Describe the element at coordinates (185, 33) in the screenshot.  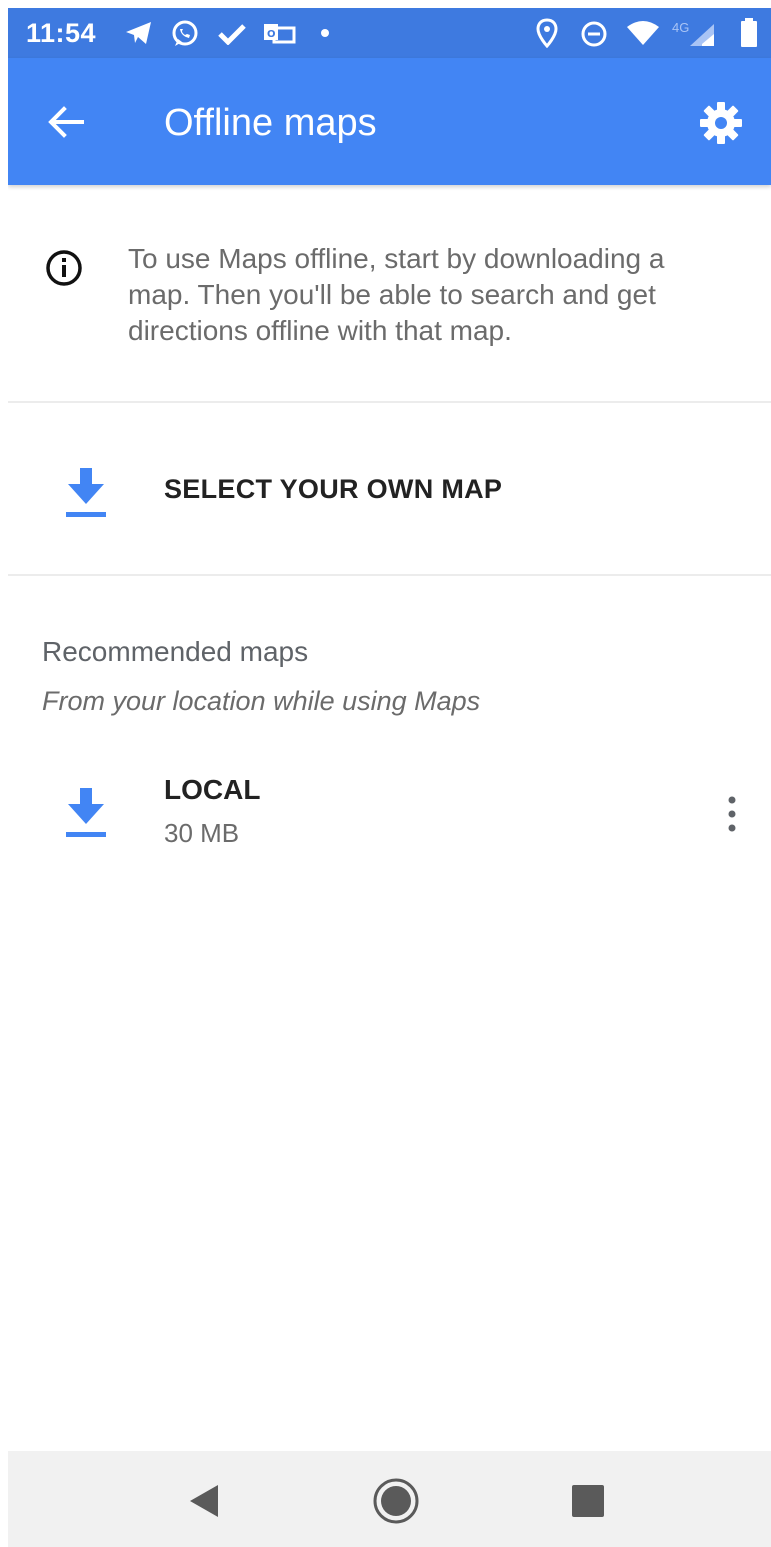
I see `whatsapp-icon` at that location.